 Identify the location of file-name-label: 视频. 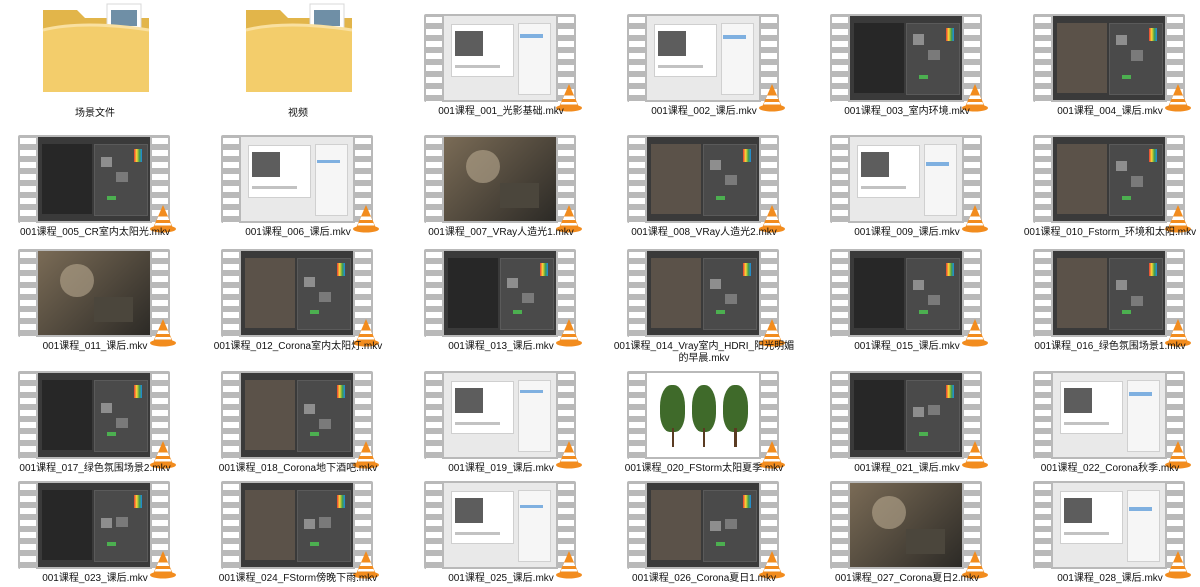
(298, 113).